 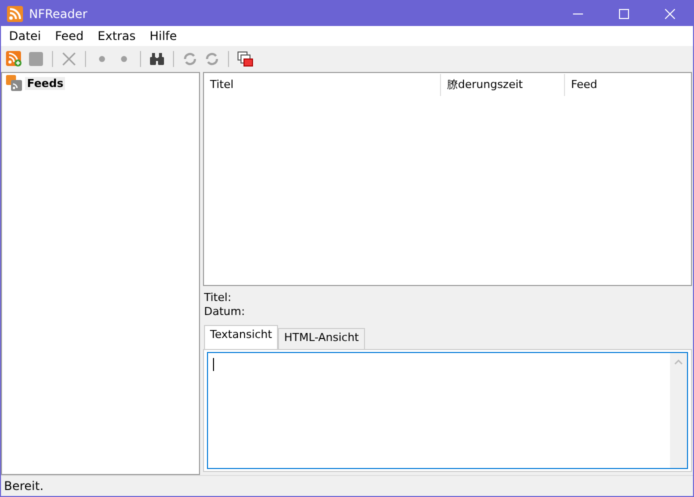 What do you see at coordinates (678, 410) in the screenshot?
I see `scrollbar` at bounding box center [678, 410].